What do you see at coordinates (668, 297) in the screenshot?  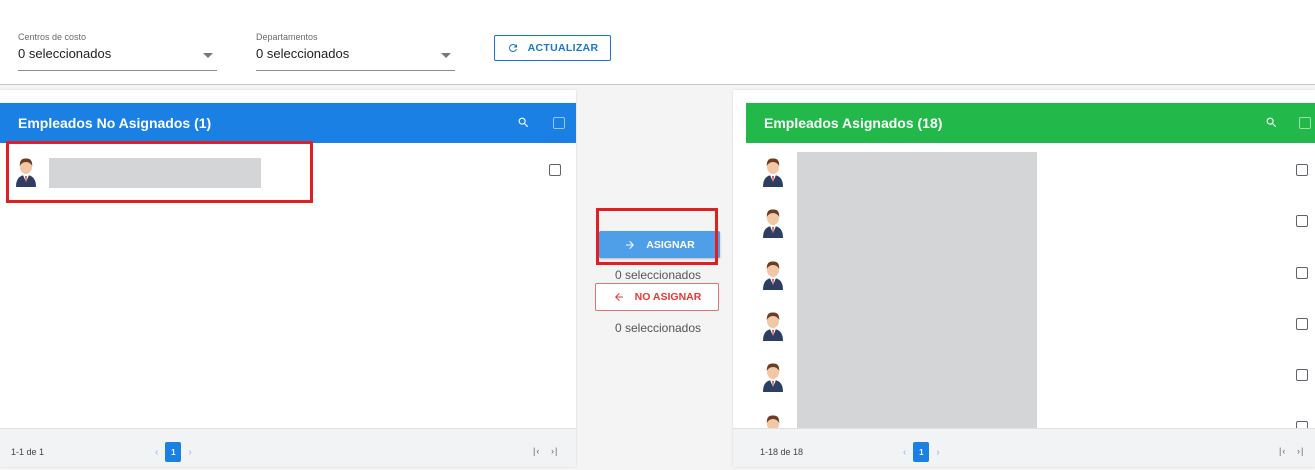 I see `unassign-label: NO ASIGNAR` at bounding box center [668, 297].